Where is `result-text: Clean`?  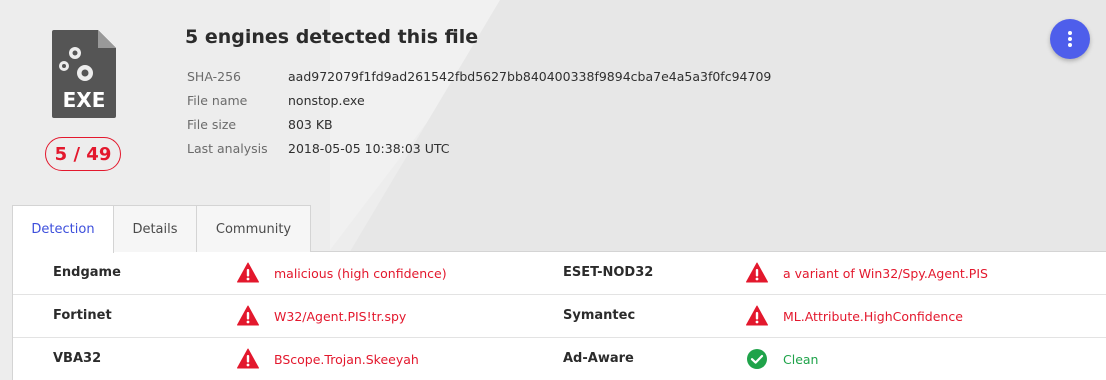 result-text: Clean is located at coordinates (801, 359).